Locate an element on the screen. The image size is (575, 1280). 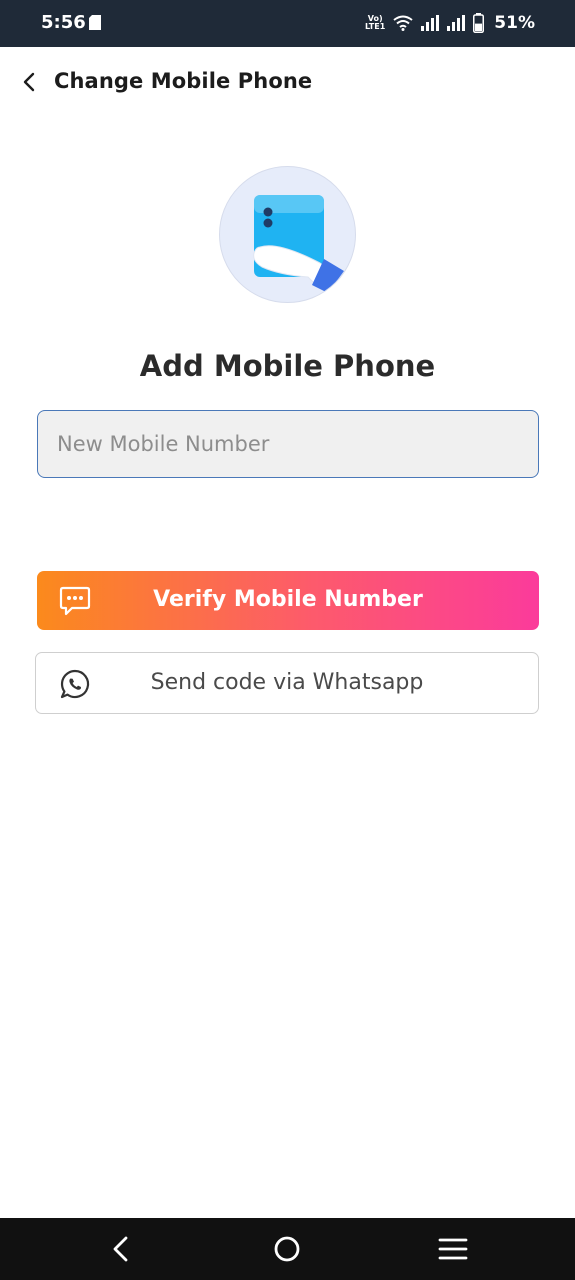
battery-icon is located at coordinates (479, 23).